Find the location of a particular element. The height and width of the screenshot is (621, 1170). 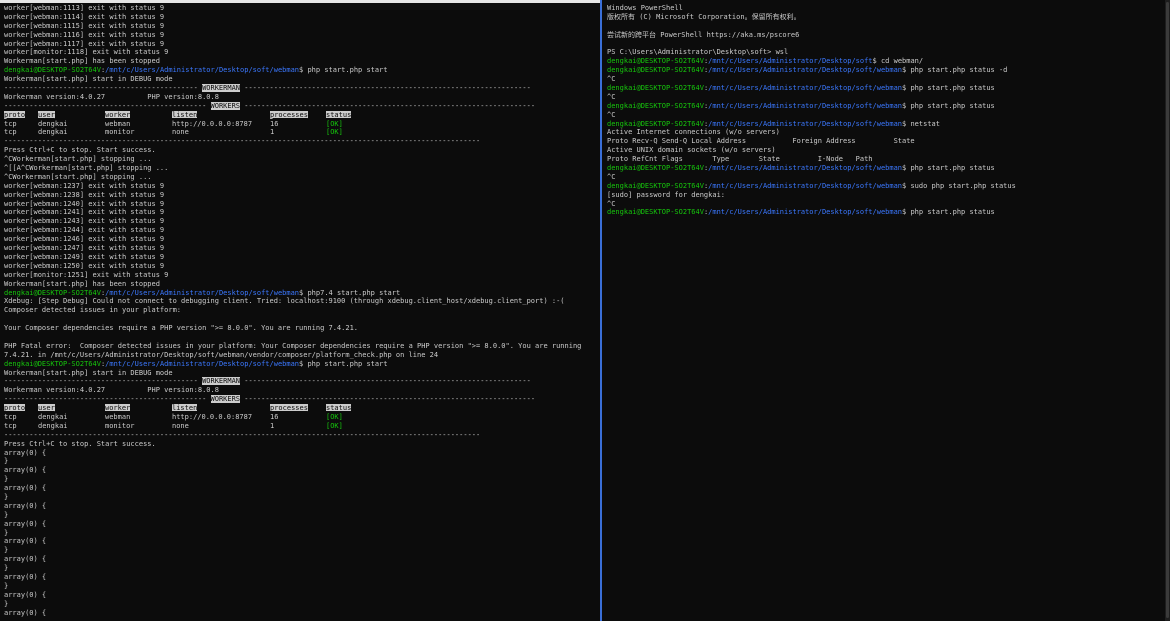

terminal-line: worker[webman:1241] exit with status 9 is located at coordinates (299, 212).